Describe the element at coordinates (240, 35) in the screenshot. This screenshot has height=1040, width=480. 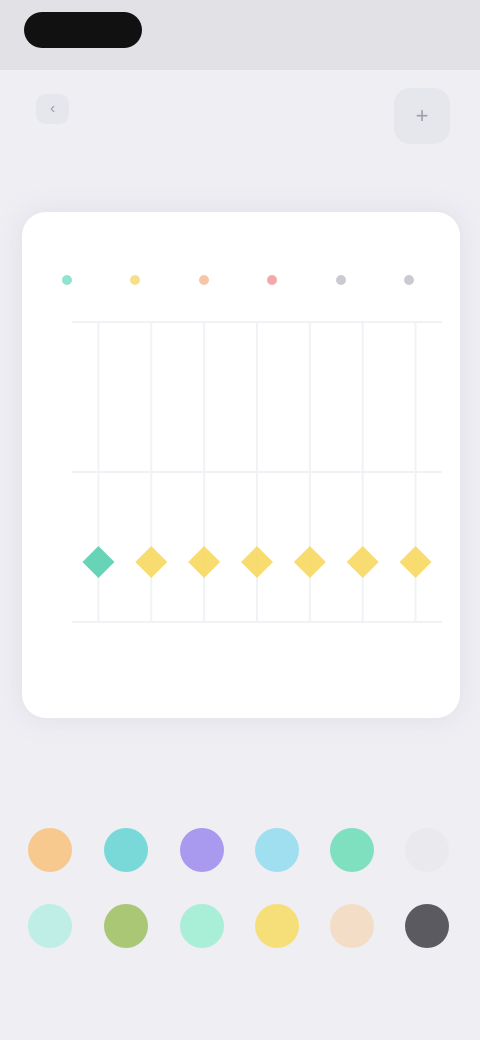
I see `status-bar` at that location.